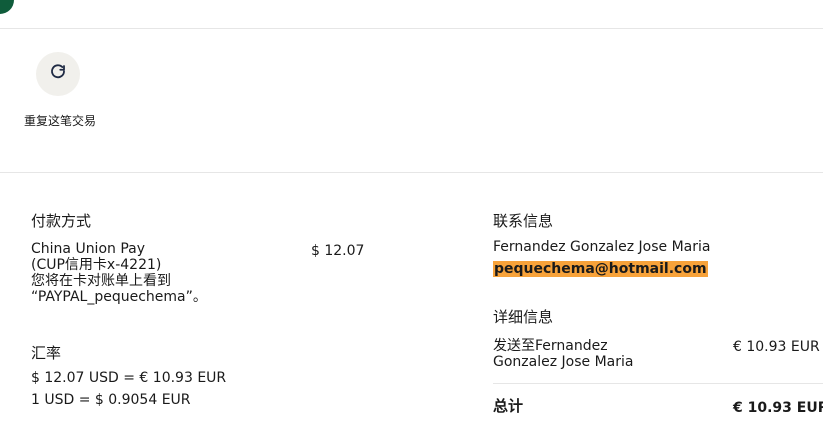 This screenshot has width=823, height=426. I want to click on summary-divider, so click(658, 383).